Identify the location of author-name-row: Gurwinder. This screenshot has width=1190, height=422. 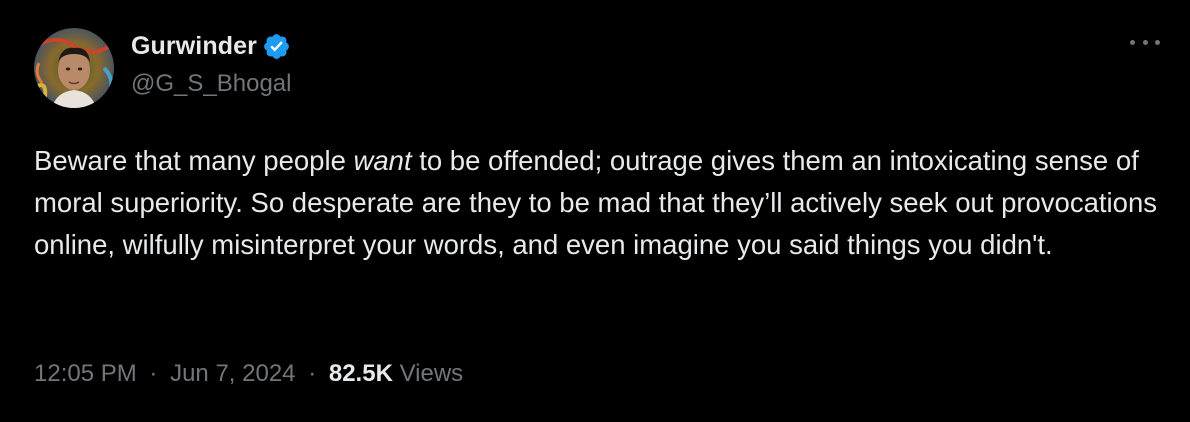
(211, 46).